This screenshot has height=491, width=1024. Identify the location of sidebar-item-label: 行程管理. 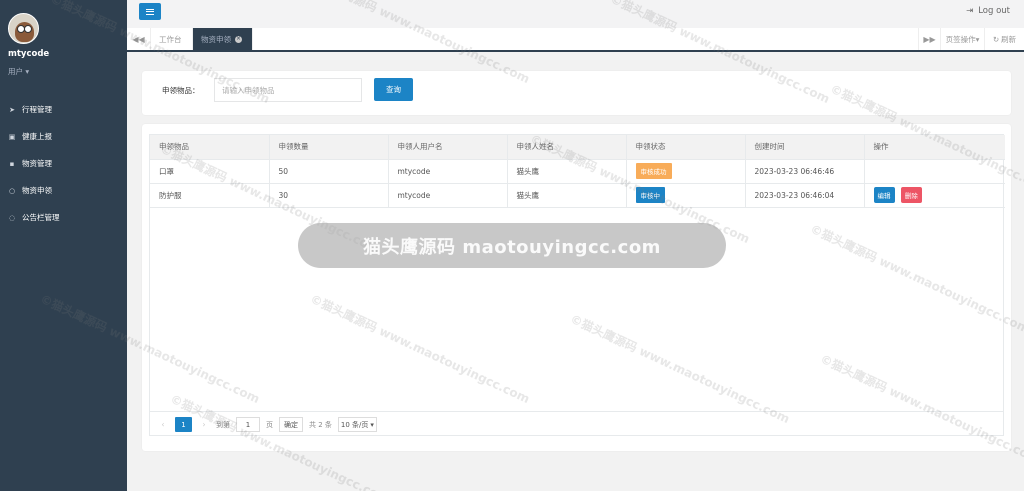
(37, 109).